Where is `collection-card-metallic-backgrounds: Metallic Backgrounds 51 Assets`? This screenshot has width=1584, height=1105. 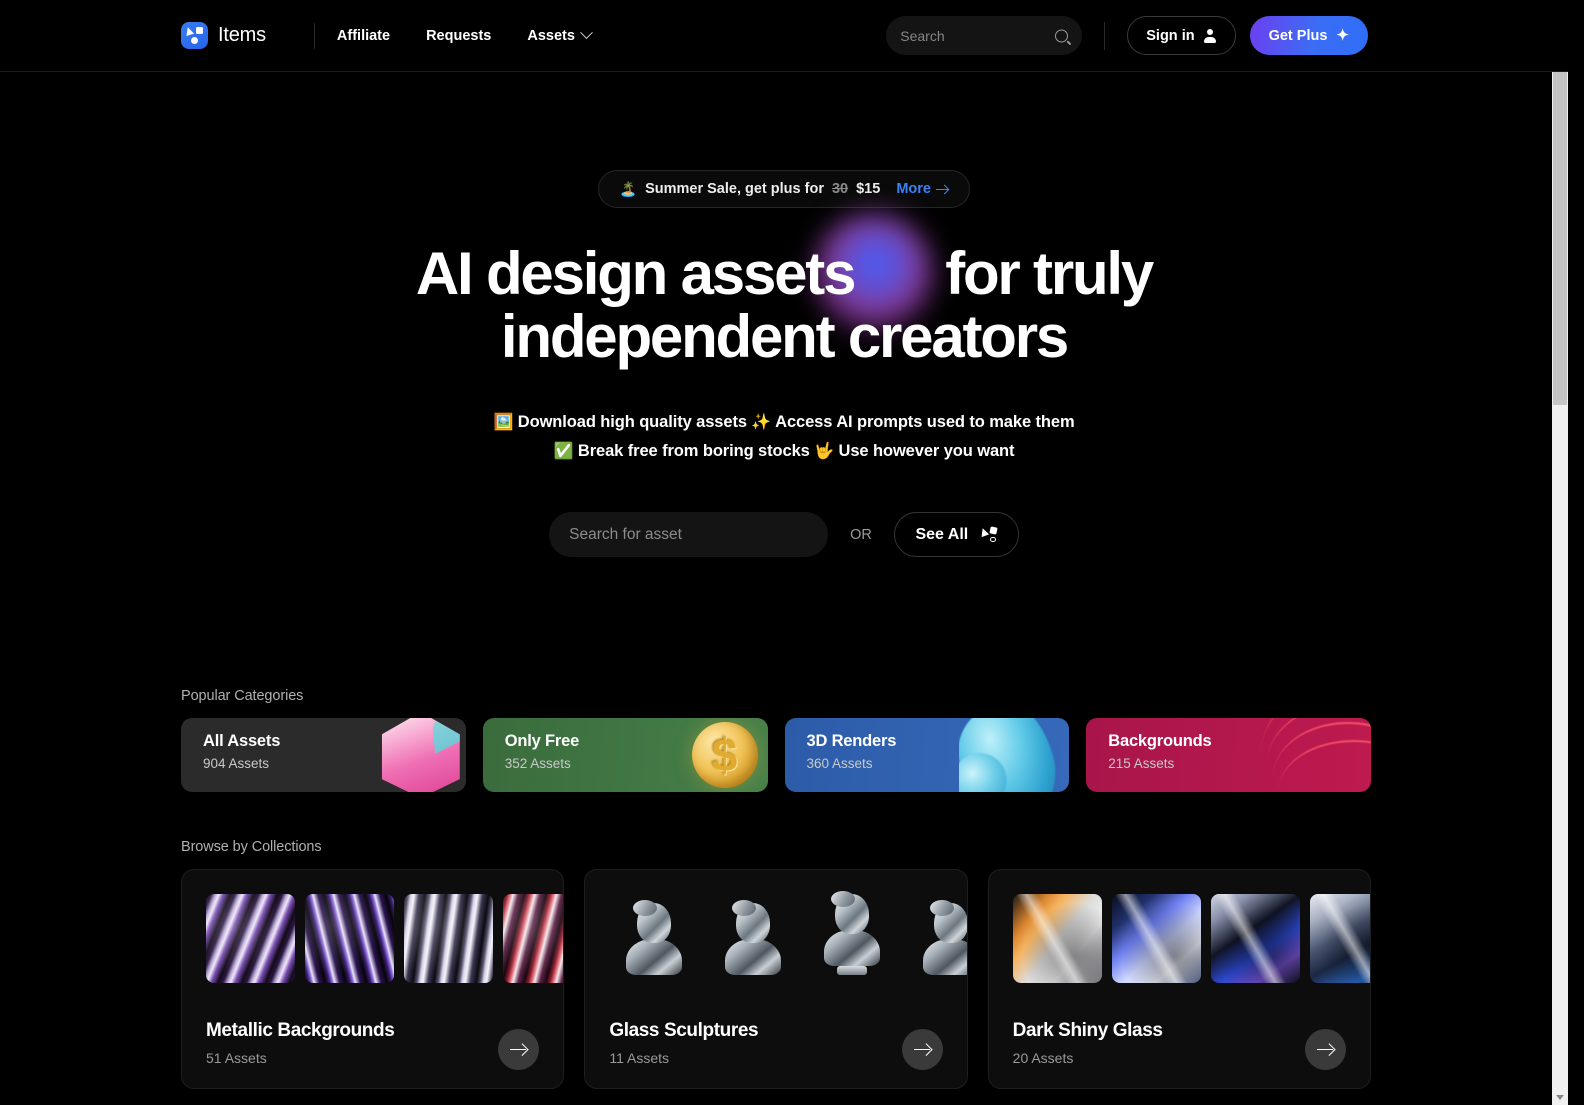
collection-card-metallic-backgrounds: Metallic Backgrounds 51 Assets is located at coordinates (373, 979).